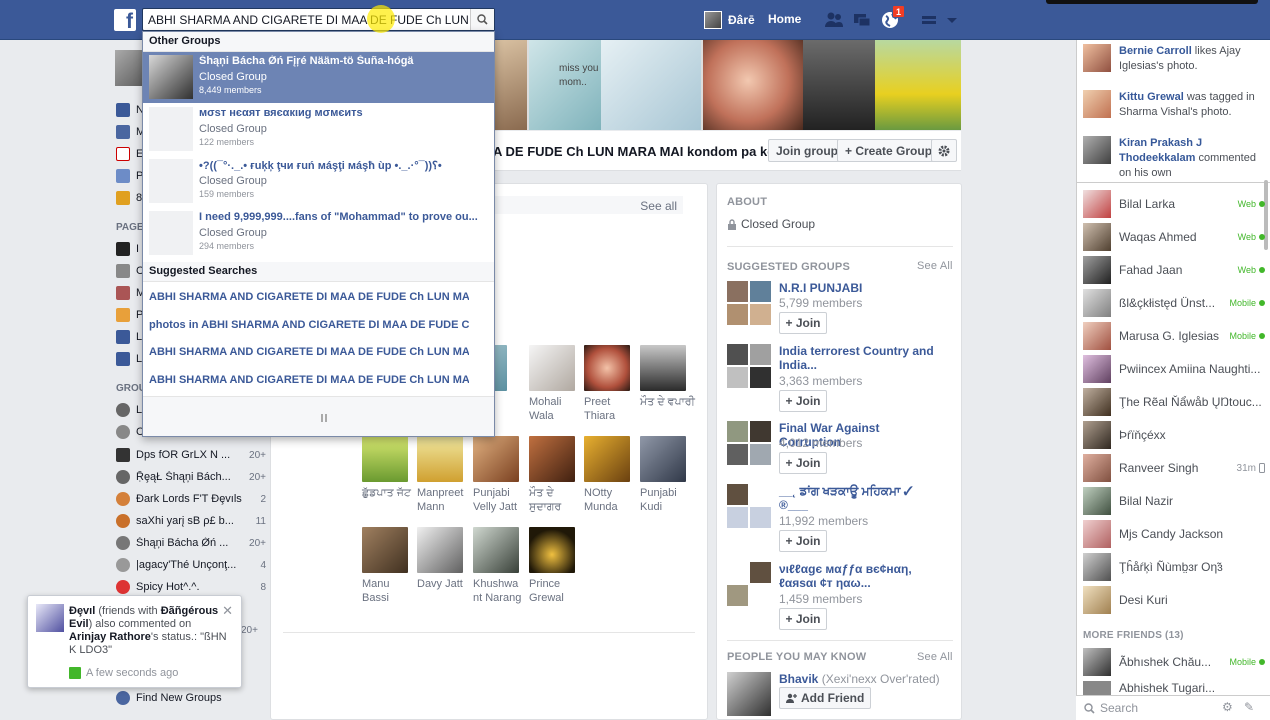 The image size is (1270, 720). What do you see at coordinates (930, 20) in the screenshot?
I see `privacy-shortcuts-icon` at bounding box center [930, 20].